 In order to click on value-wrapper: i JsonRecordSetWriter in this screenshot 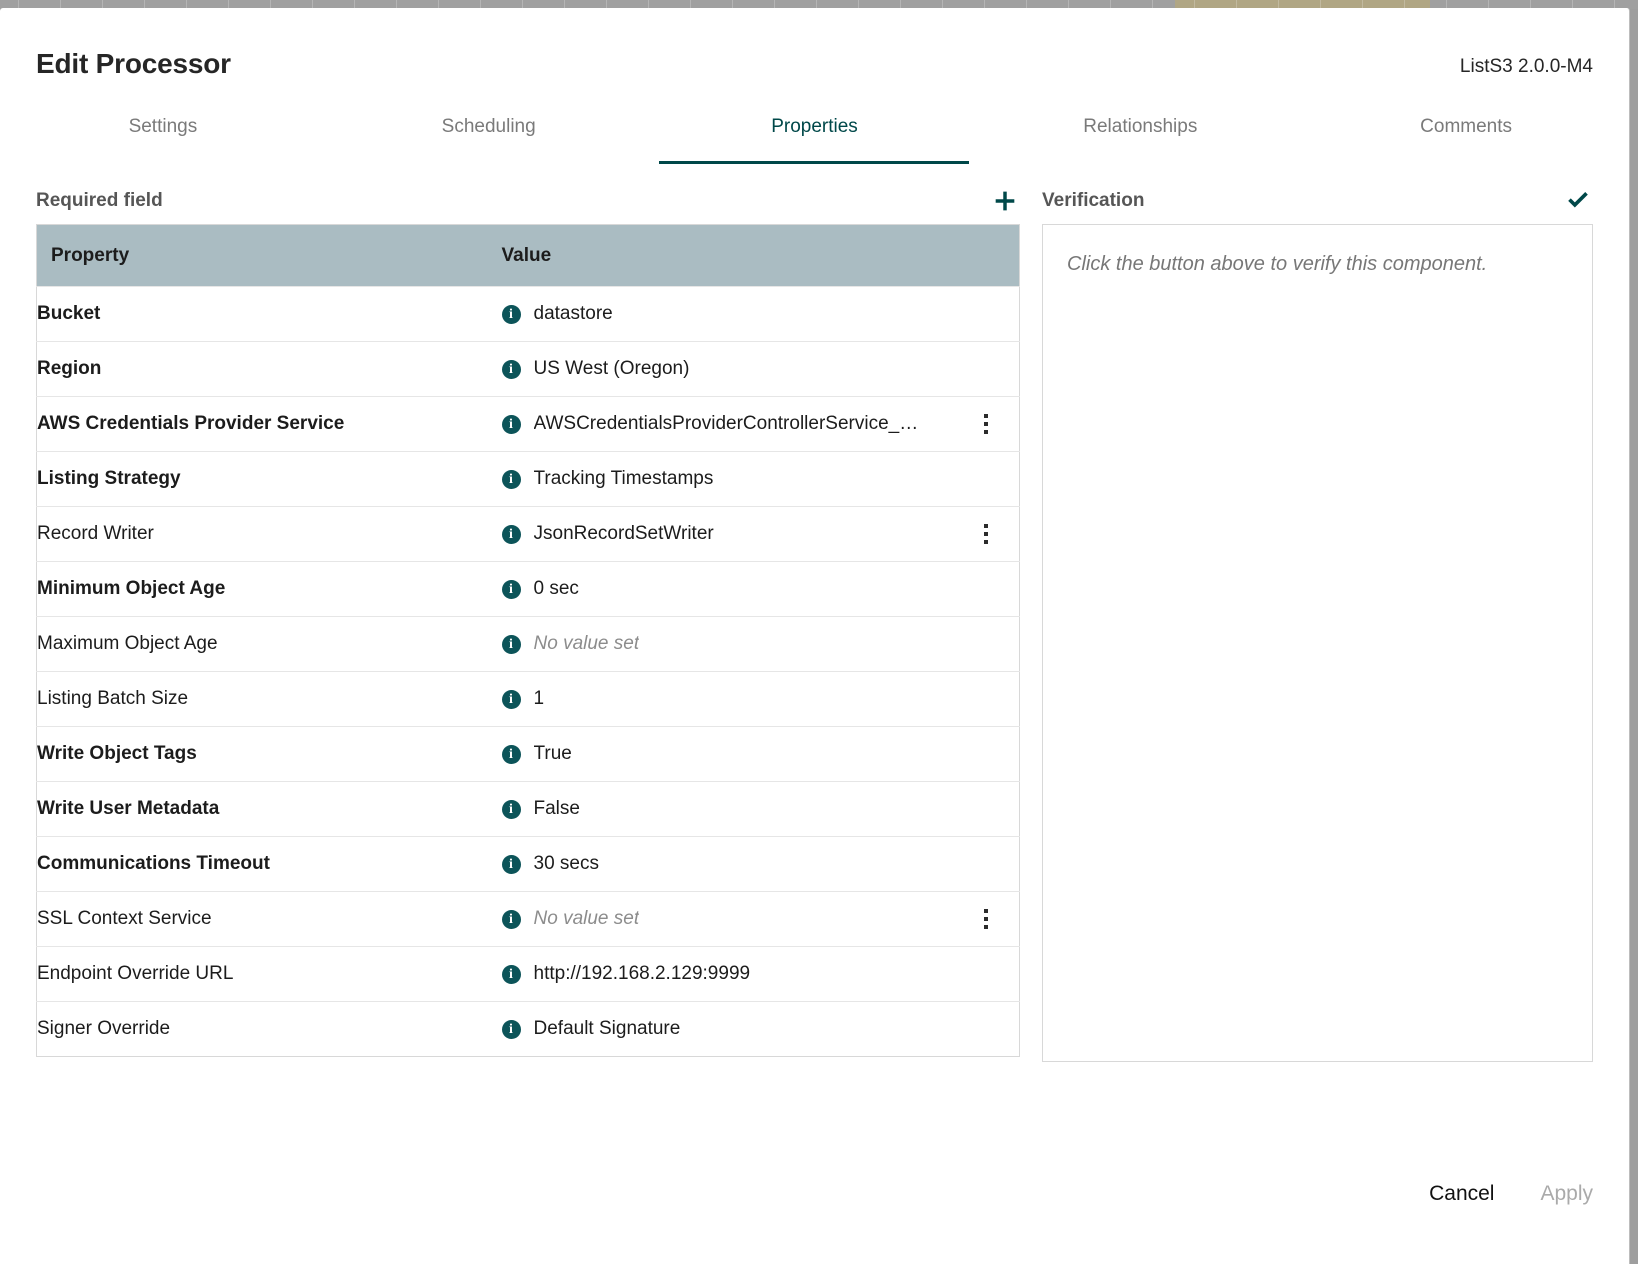, I will do `click(760, 534)`.